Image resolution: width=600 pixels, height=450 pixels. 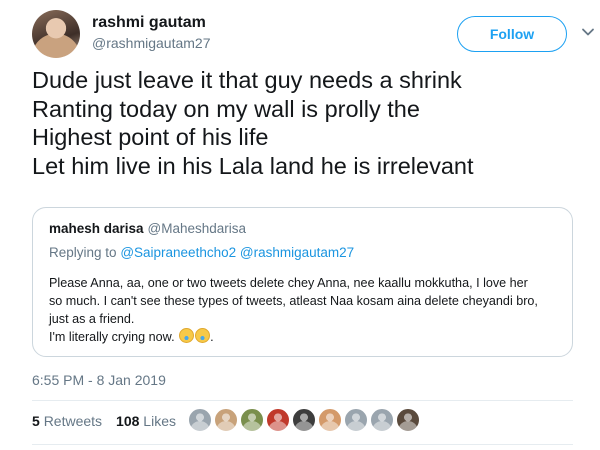 I want to click on tweet-text-line: Ranting today on my wall is prolly the, so click(x=226, y=108).